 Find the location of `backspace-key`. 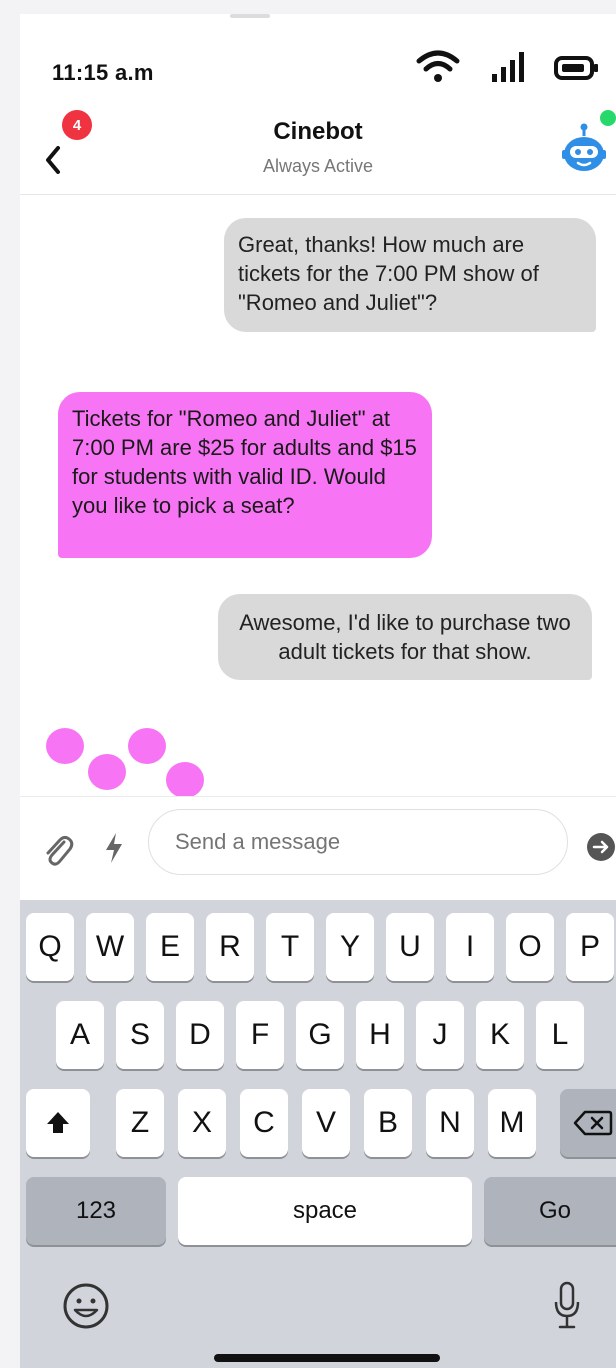

backspace-key is located at coordinates (588, 1123).